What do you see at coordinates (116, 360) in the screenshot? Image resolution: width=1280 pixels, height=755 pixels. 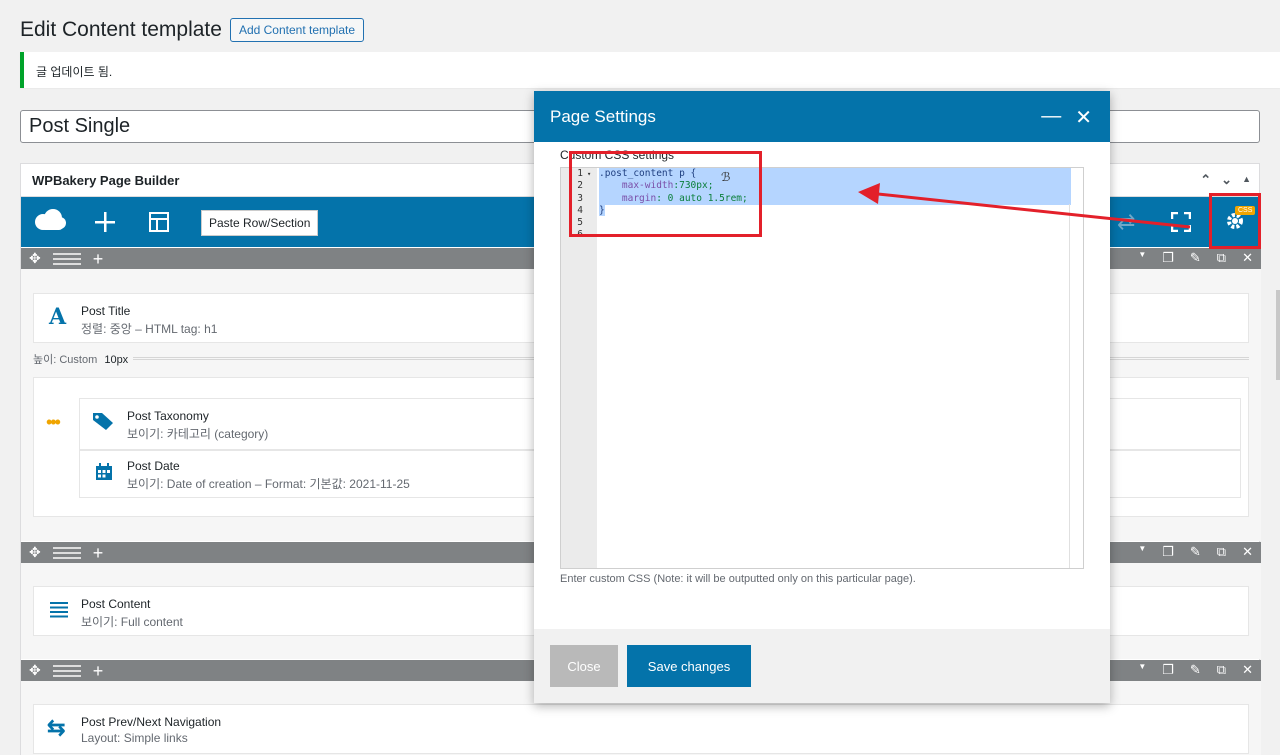 I see `spacer-value: 10px` at bounding box center [116, 360].